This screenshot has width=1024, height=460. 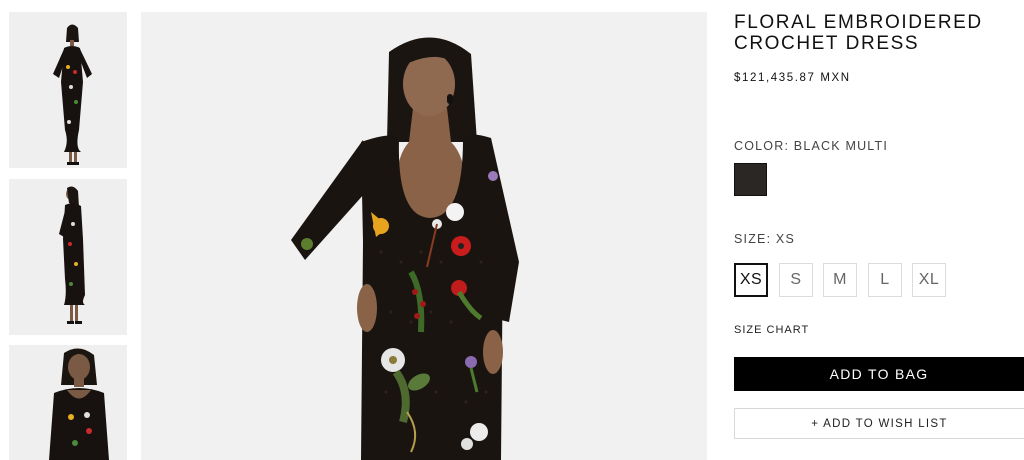 I want to click on color-label: COLOR: BLACK MULTI, so click(x=811, y=146).